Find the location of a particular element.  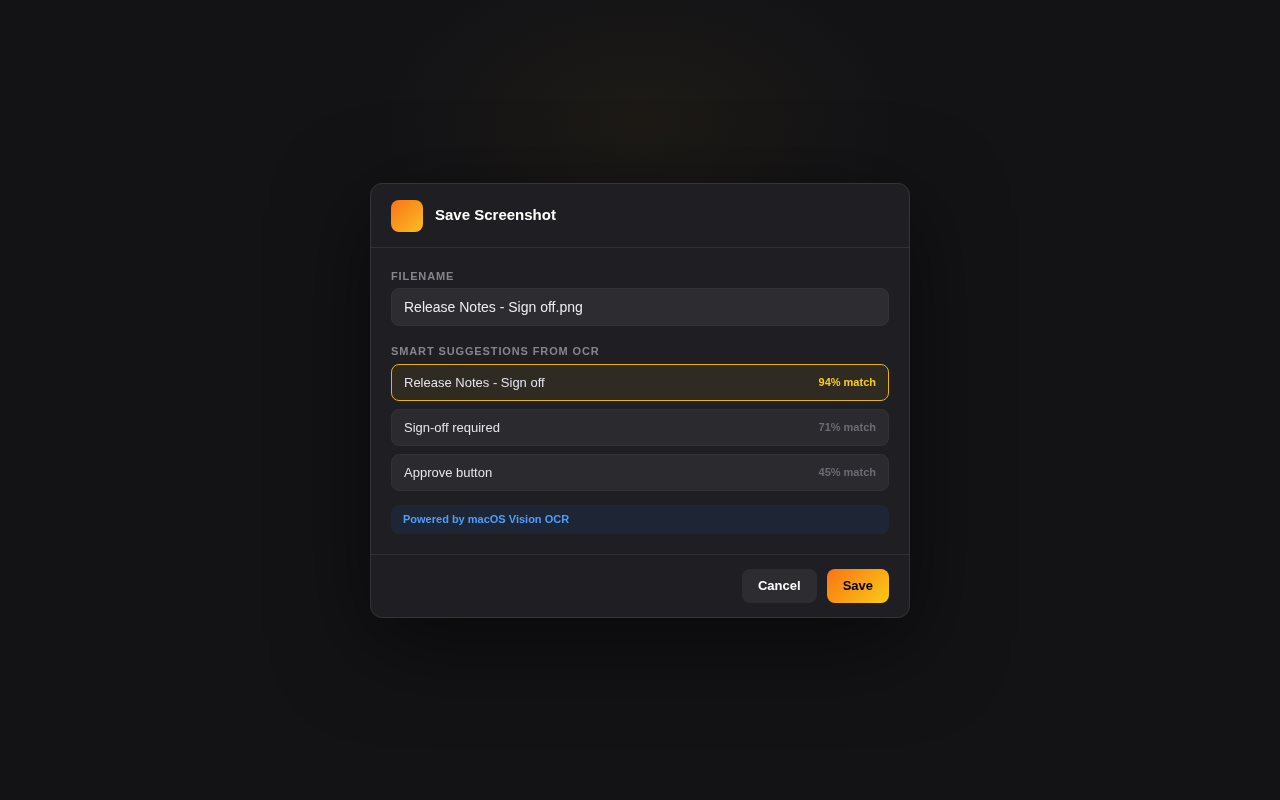

match-score: 94% match is located at coordinates (847, 383).